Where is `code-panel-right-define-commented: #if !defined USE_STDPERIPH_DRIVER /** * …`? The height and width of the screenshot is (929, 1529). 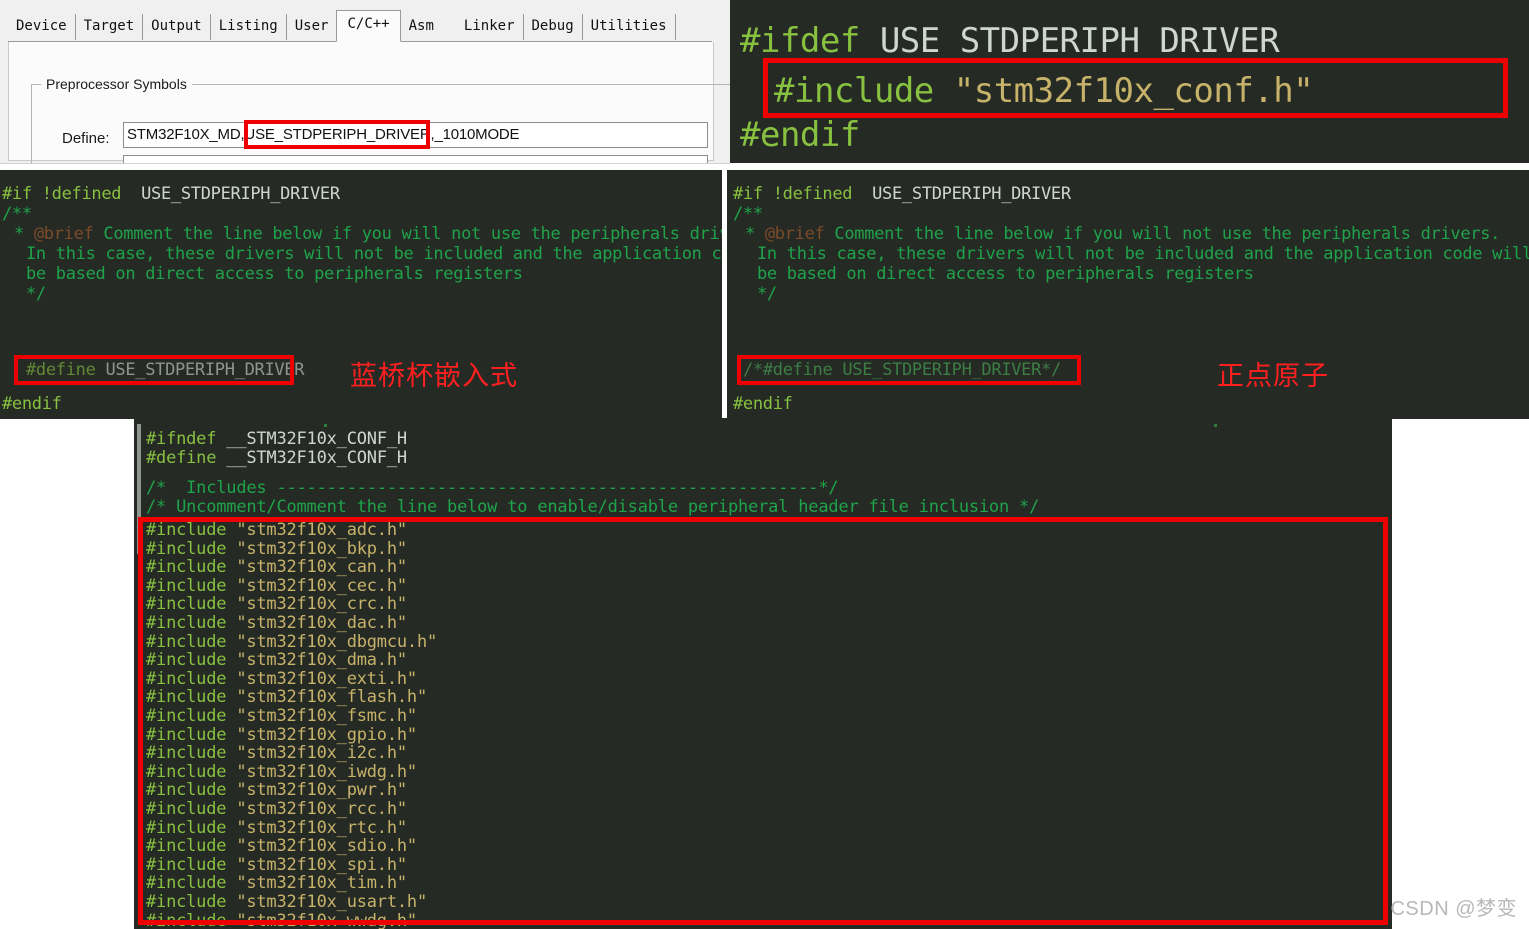
code-panel-right-define-commented: #if !defined USE_STDPERIPH_DRIVER /** * … is located at coordinates (1128, 294).